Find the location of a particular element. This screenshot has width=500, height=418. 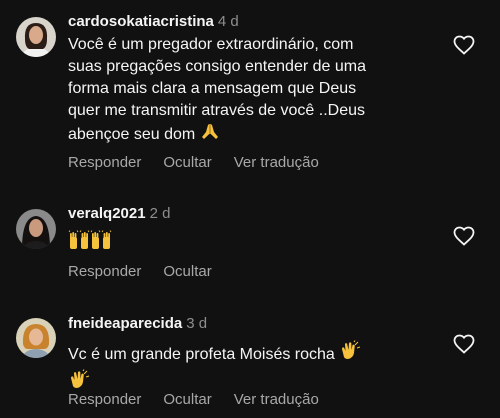

comment-text is located at coordinates (254, 244).